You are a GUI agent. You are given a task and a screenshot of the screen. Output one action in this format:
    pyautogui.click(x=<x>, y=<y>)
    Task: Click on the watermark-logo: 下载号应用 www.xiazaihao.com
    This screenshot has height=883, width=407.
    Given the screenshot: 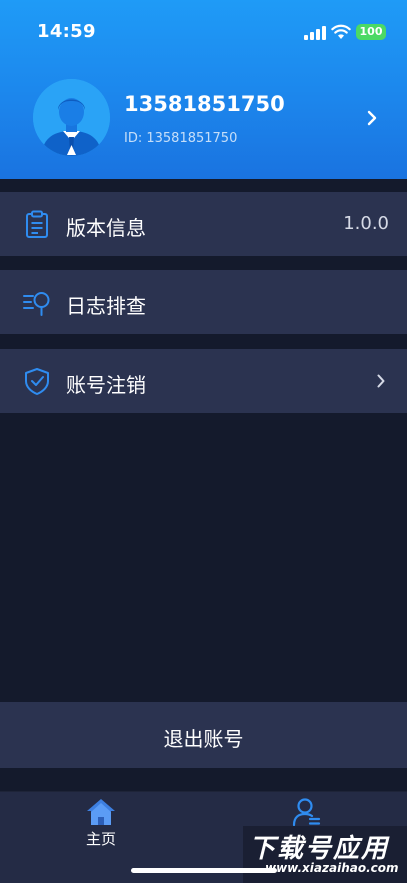 What is the action you would take?
    pyautogui.click(x=325, y=854)
    